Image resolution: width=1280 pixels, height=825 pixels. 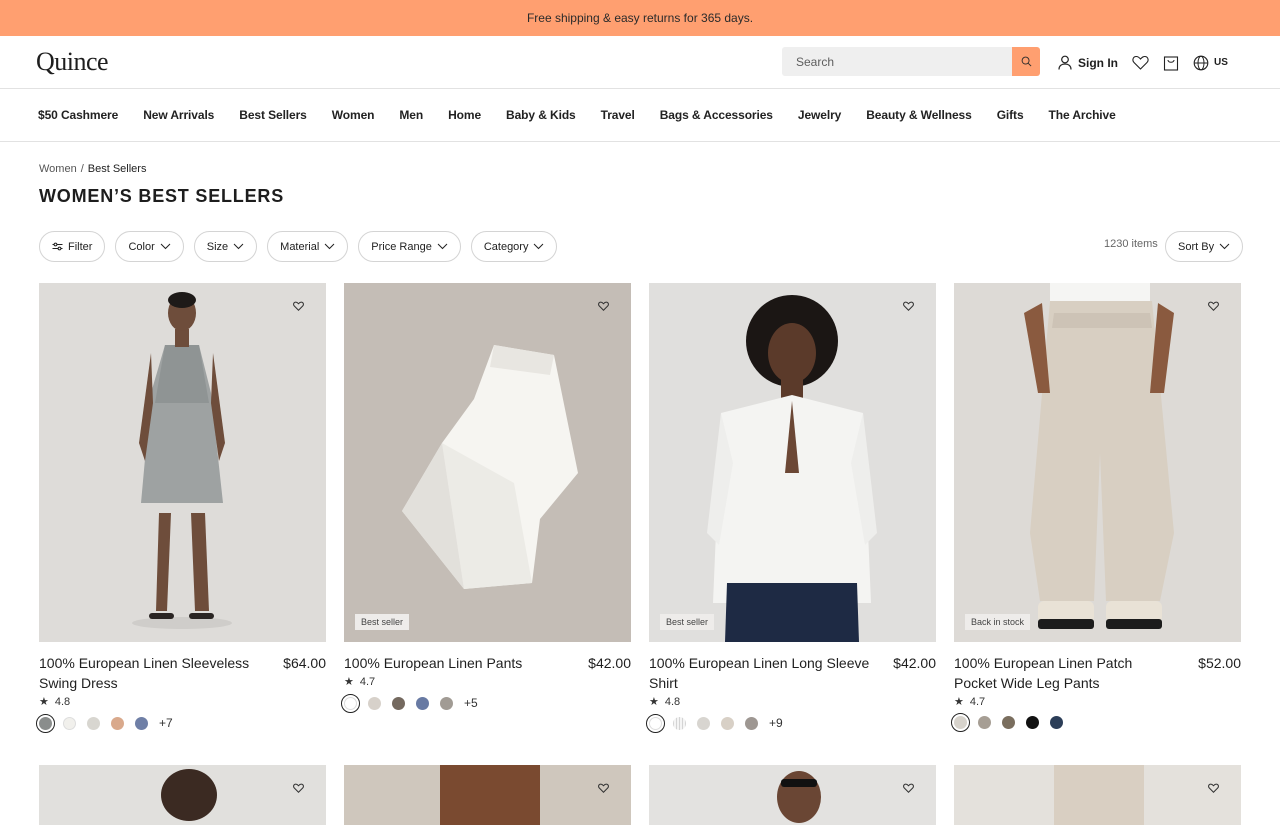 I want to click on breadcrumb: Women / Best Sellers, so click(x=92, y=169).